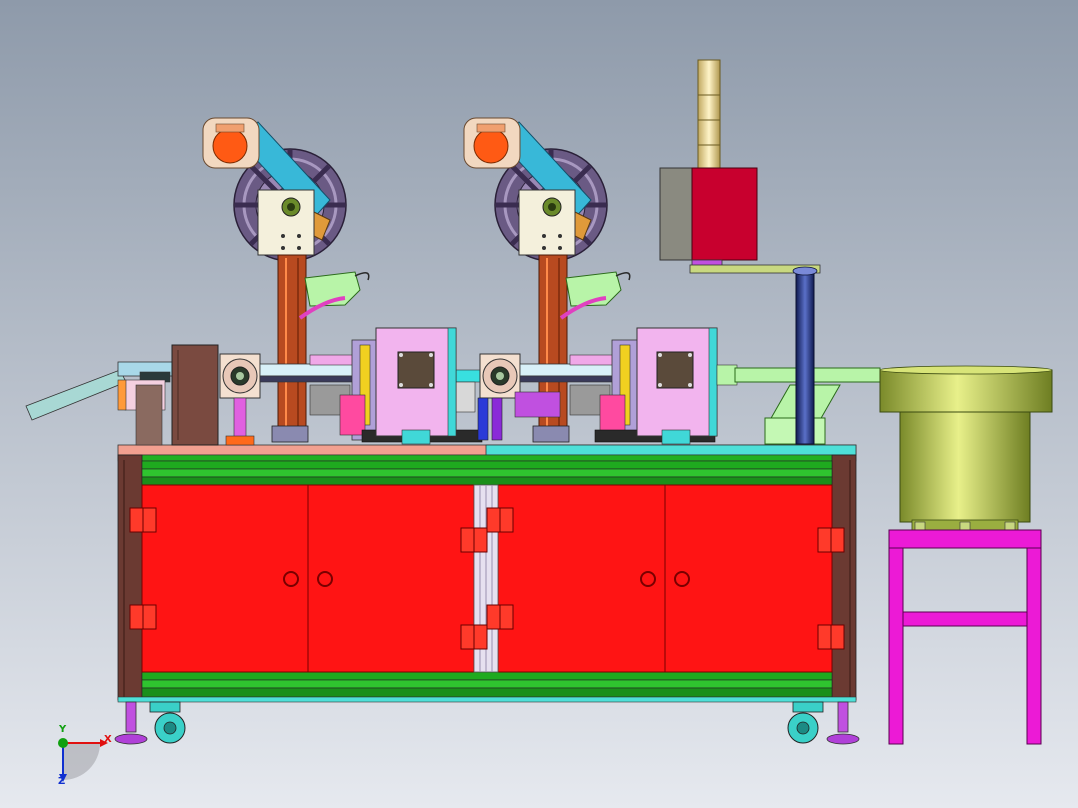 The width and height of the screenshot is (1078, 808). What do you see at coordinates (966, 449) in the screenshot?
I see `vibratory-bowl-feeder` at bounding box center [966, 449].